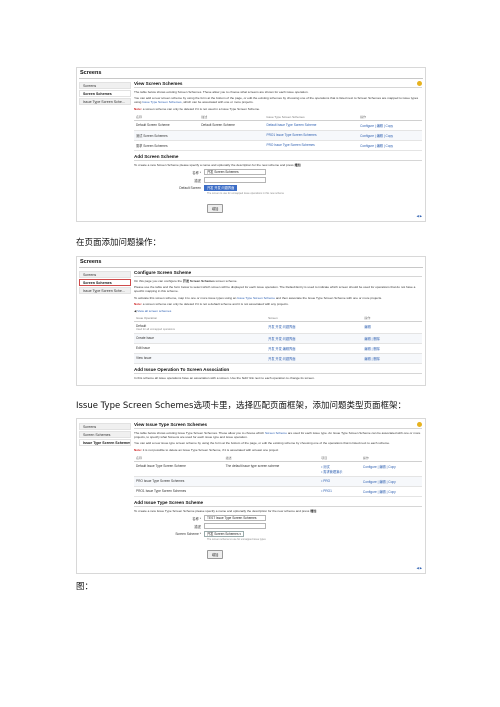 Image resolution: width=500 pixels, height=707 pixels. What do you see at coordinates (196, 172) in the screenshot?
I see `name-label: 名称 *` at bounding box center [196, 172].